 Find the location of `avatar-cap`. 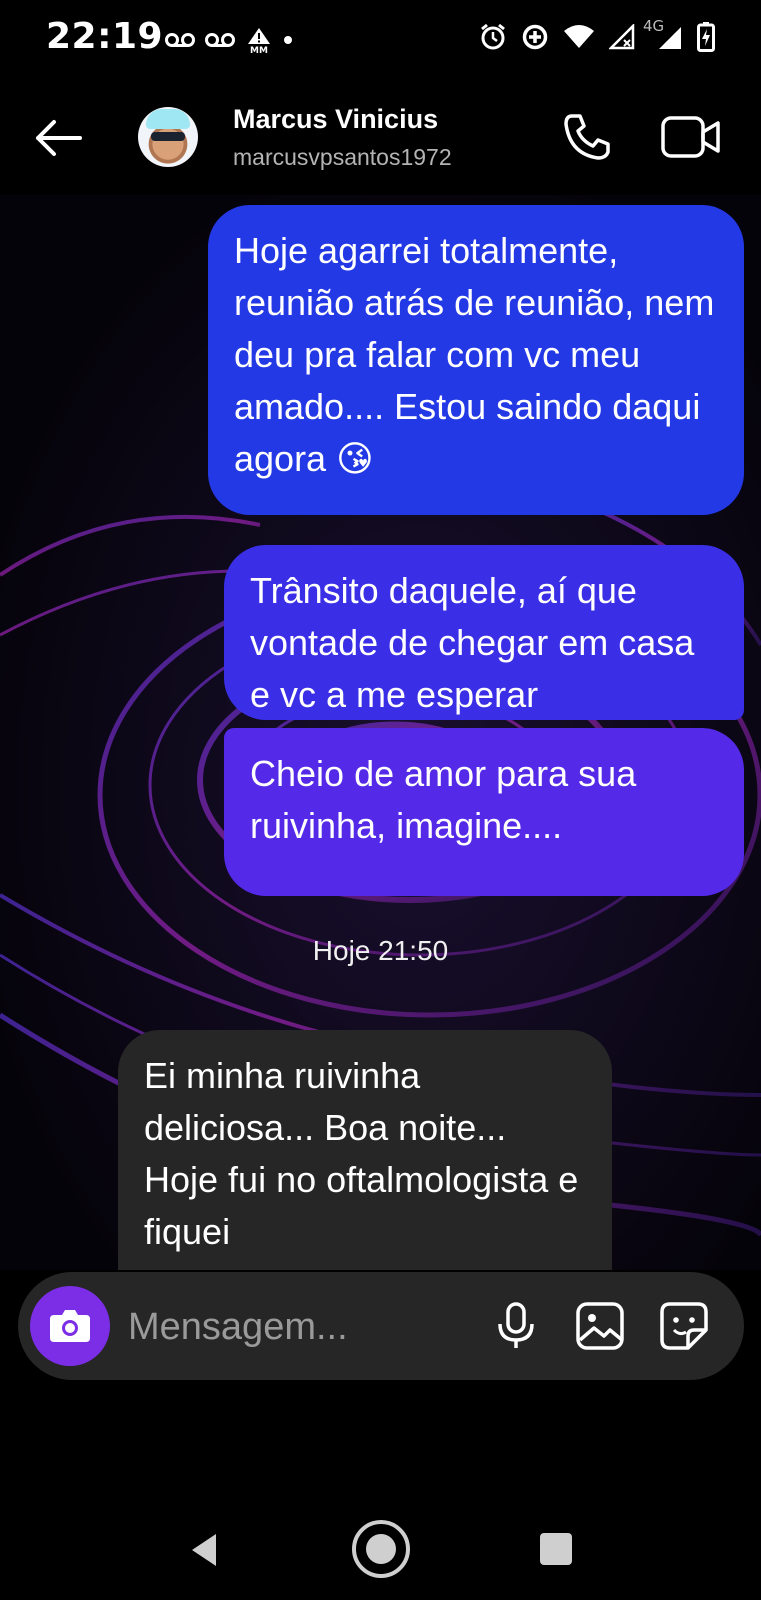

avatar-cap is located at coordinates (168, 119).